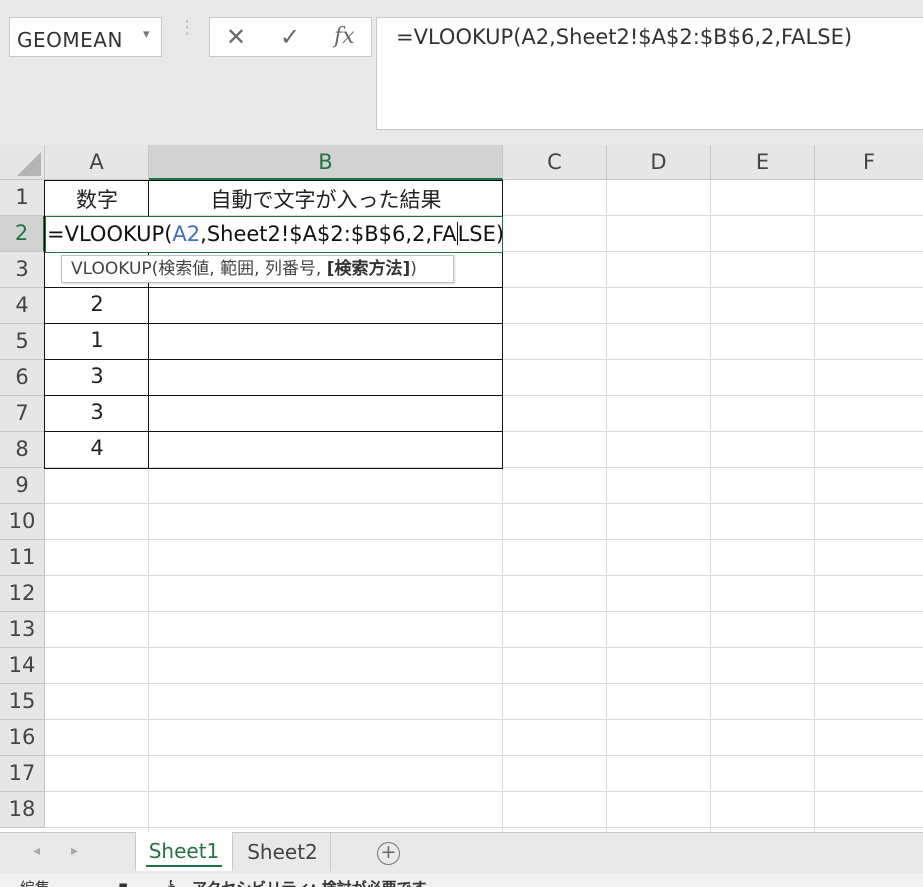 This screenshot has height=887, width=923. I want to click on splitter-grip-icon: ⋮, so click(187, 28).